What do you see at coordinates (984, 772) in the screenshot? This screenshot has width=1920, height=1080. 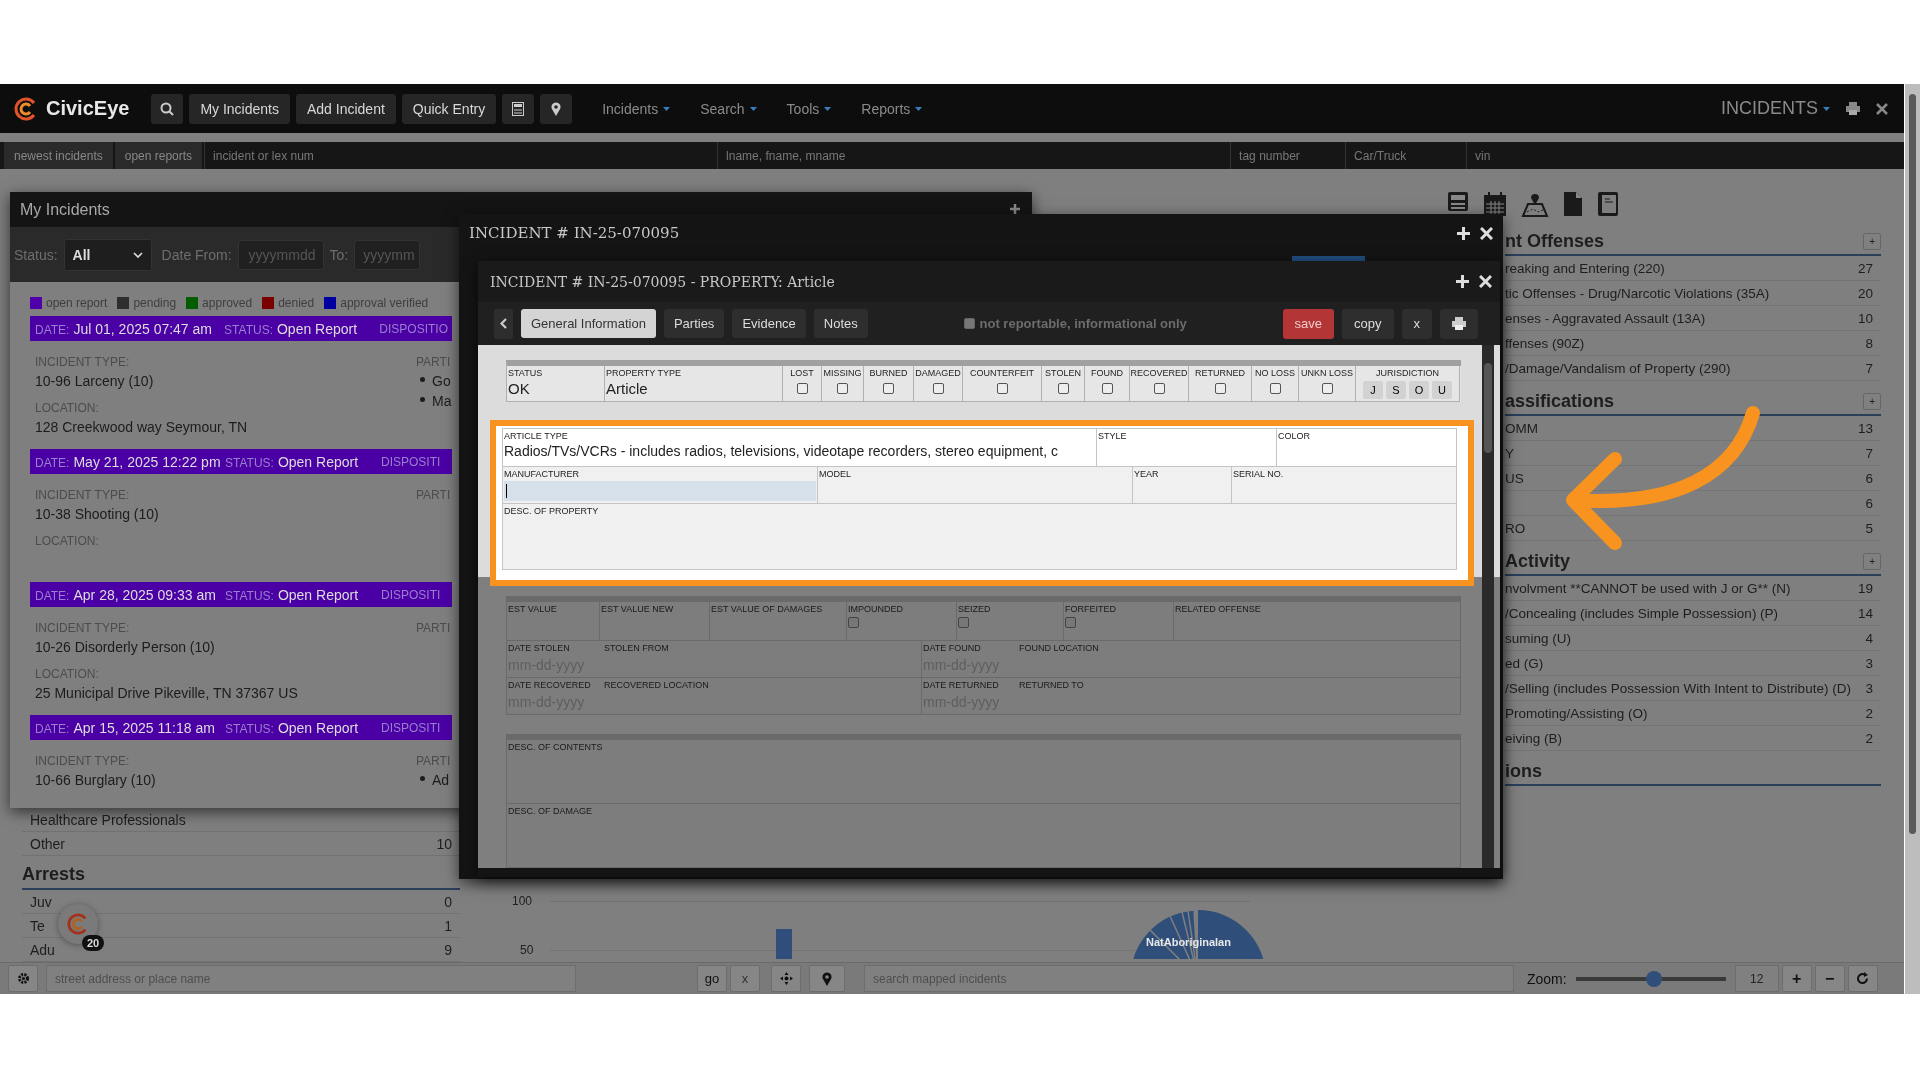 I see `contents-field: DESC. OF CONTENTS` at bounding box center [984, 772].